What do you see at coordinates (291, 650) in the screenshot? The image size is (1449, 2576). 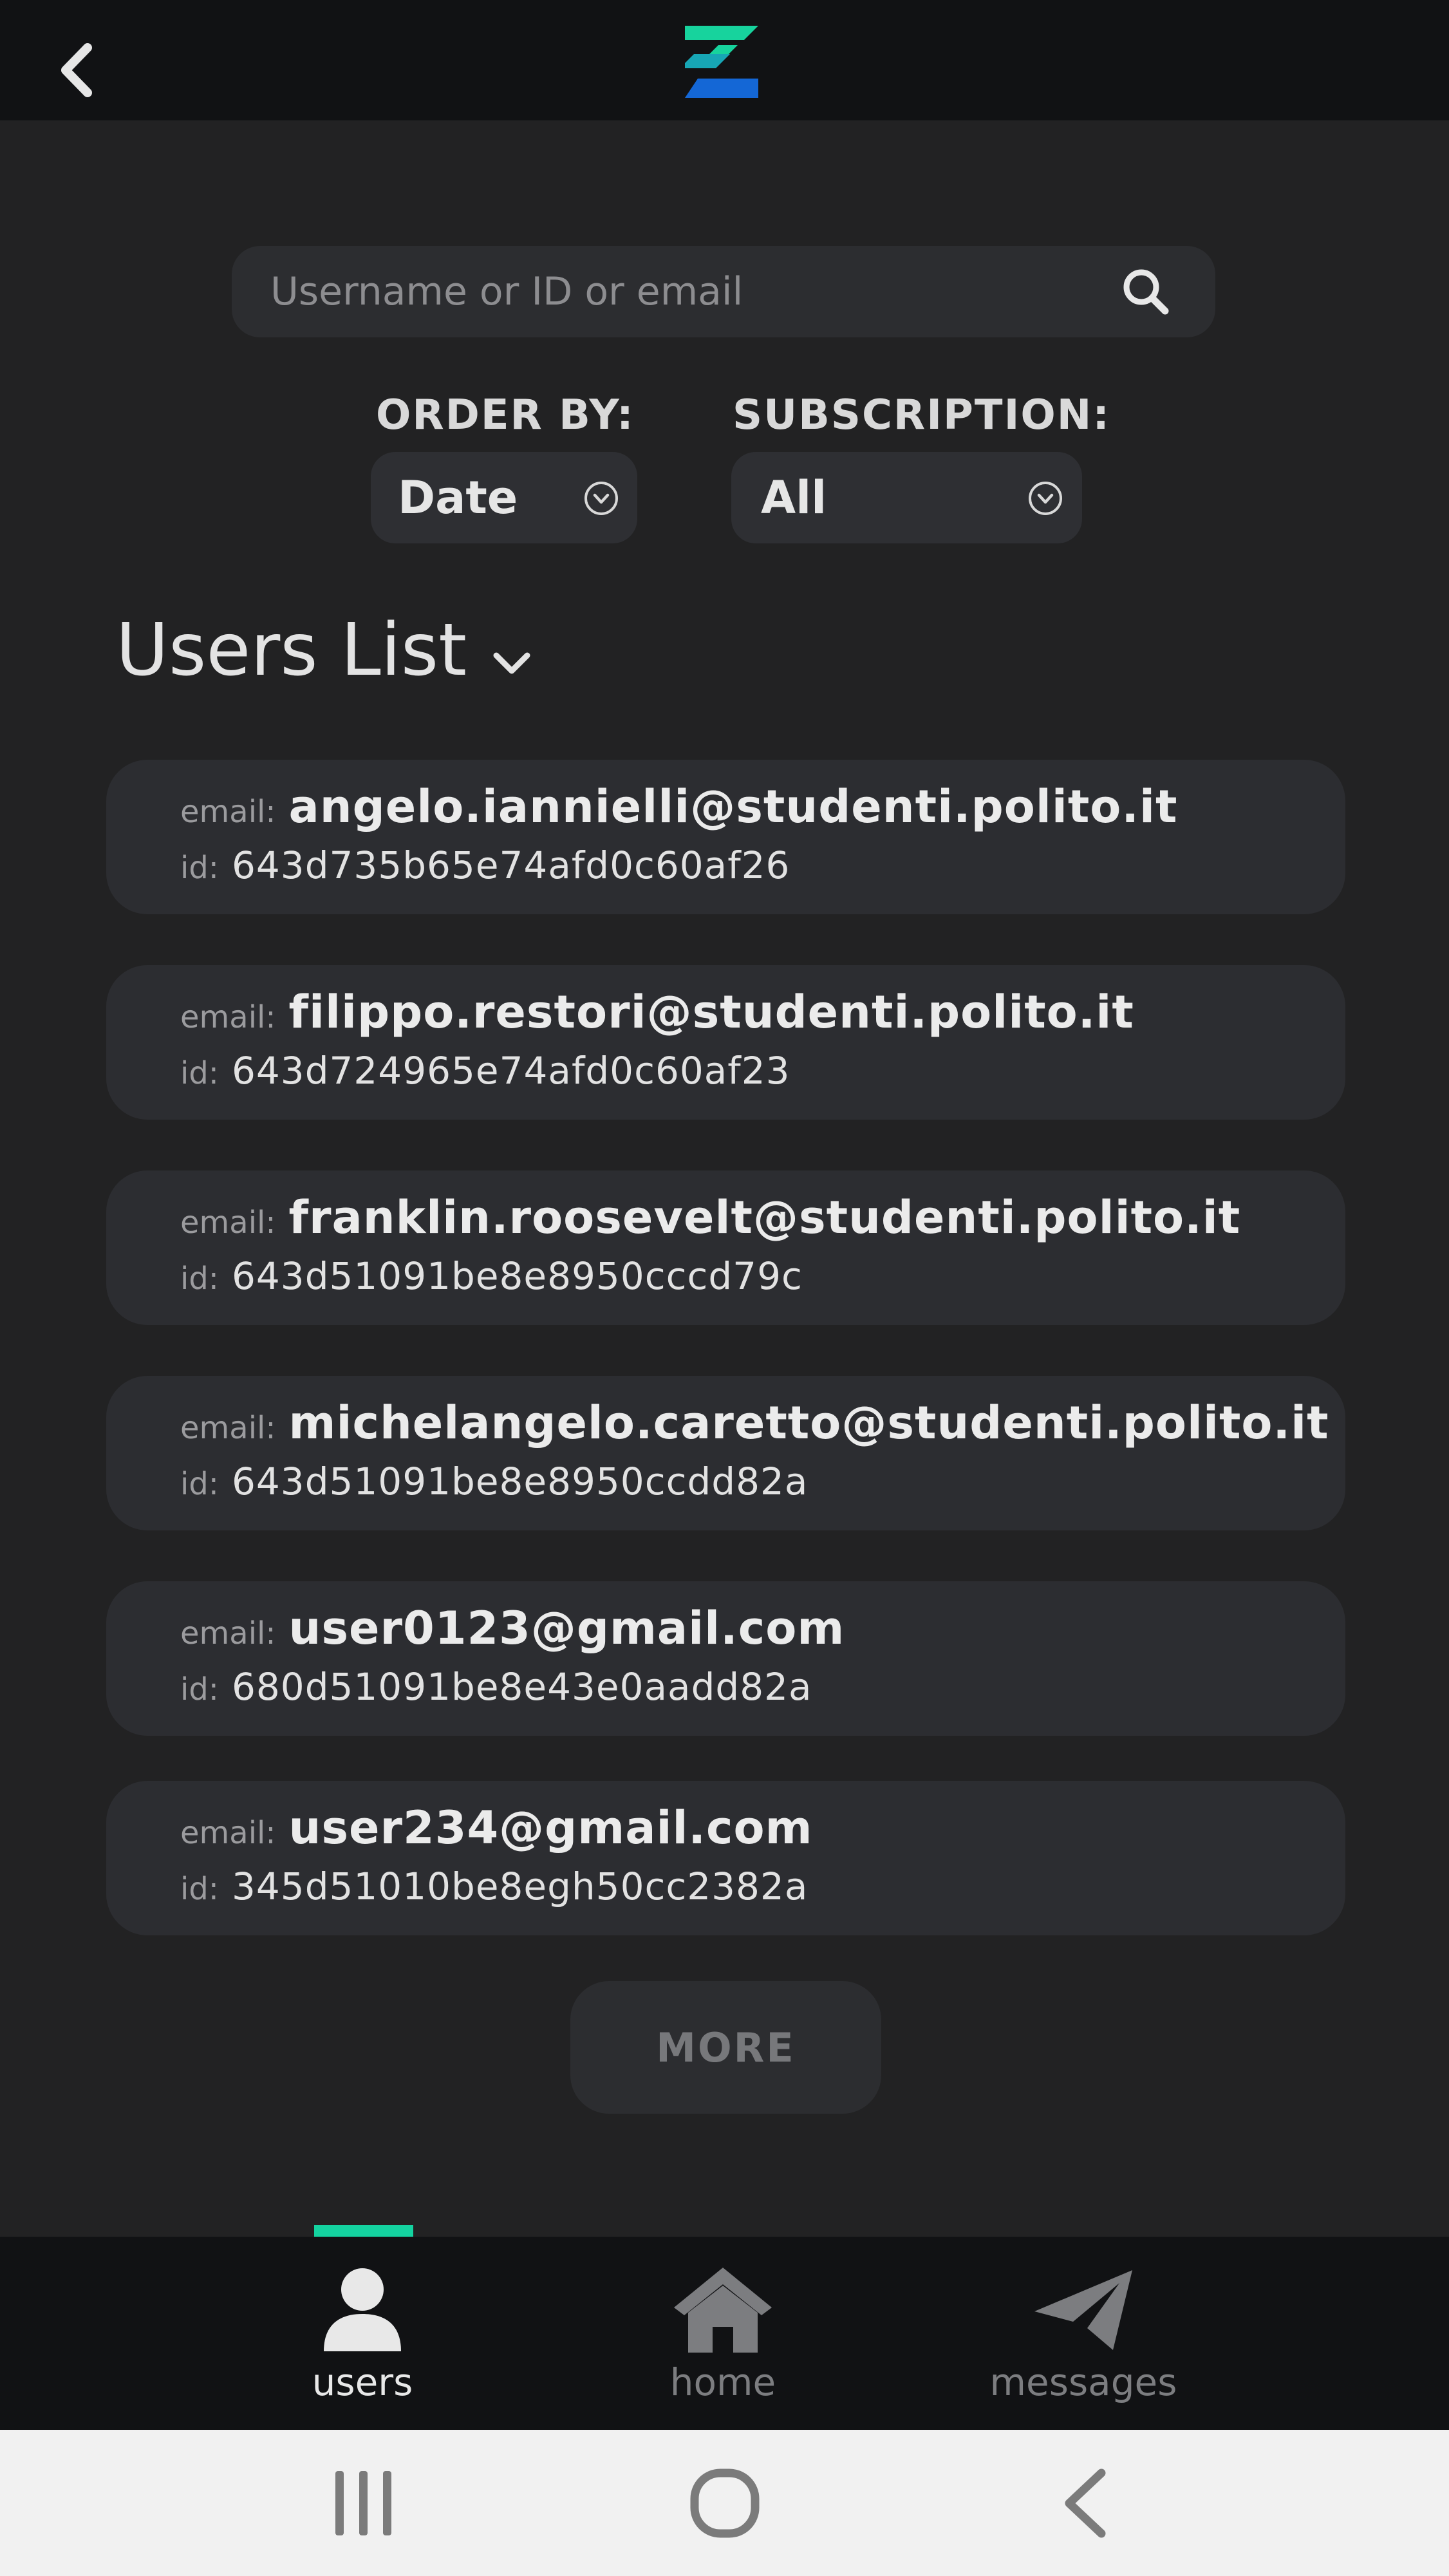 I see `users-list-title: Users List` at bounding box center [291, 650].